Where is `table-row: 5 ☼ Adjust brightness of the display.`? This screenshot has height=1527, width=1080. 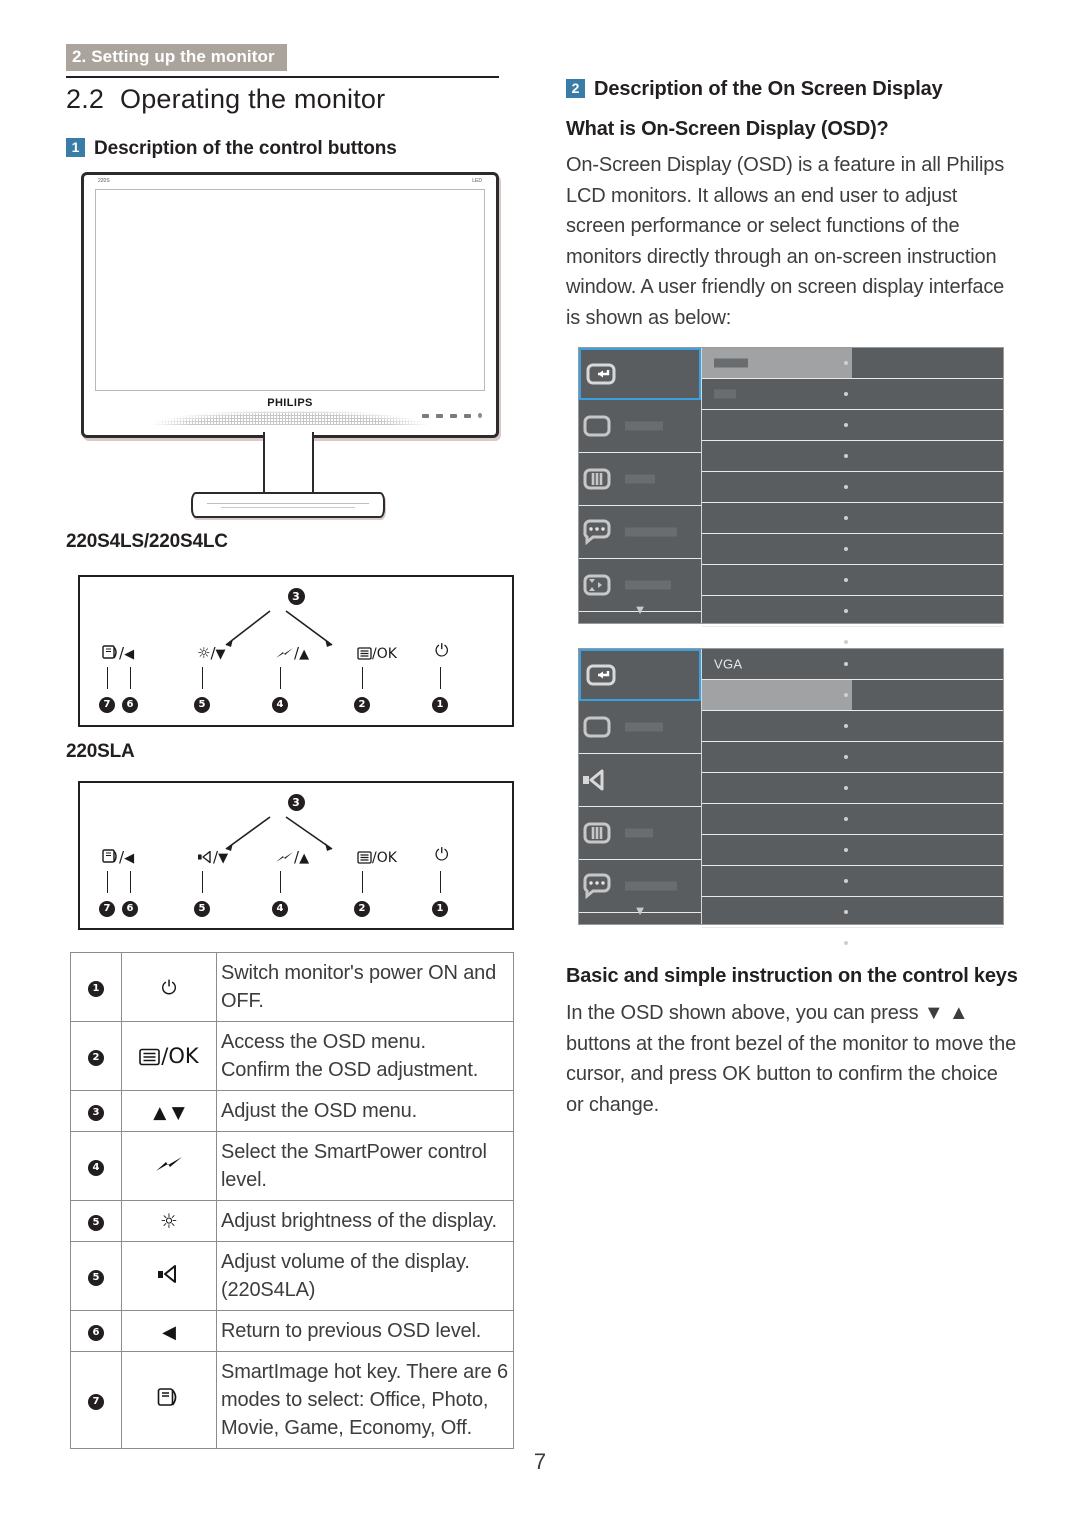 table-row: 5 ☼ Adjust brightness of the display. is located at coordinates (292, 1221).